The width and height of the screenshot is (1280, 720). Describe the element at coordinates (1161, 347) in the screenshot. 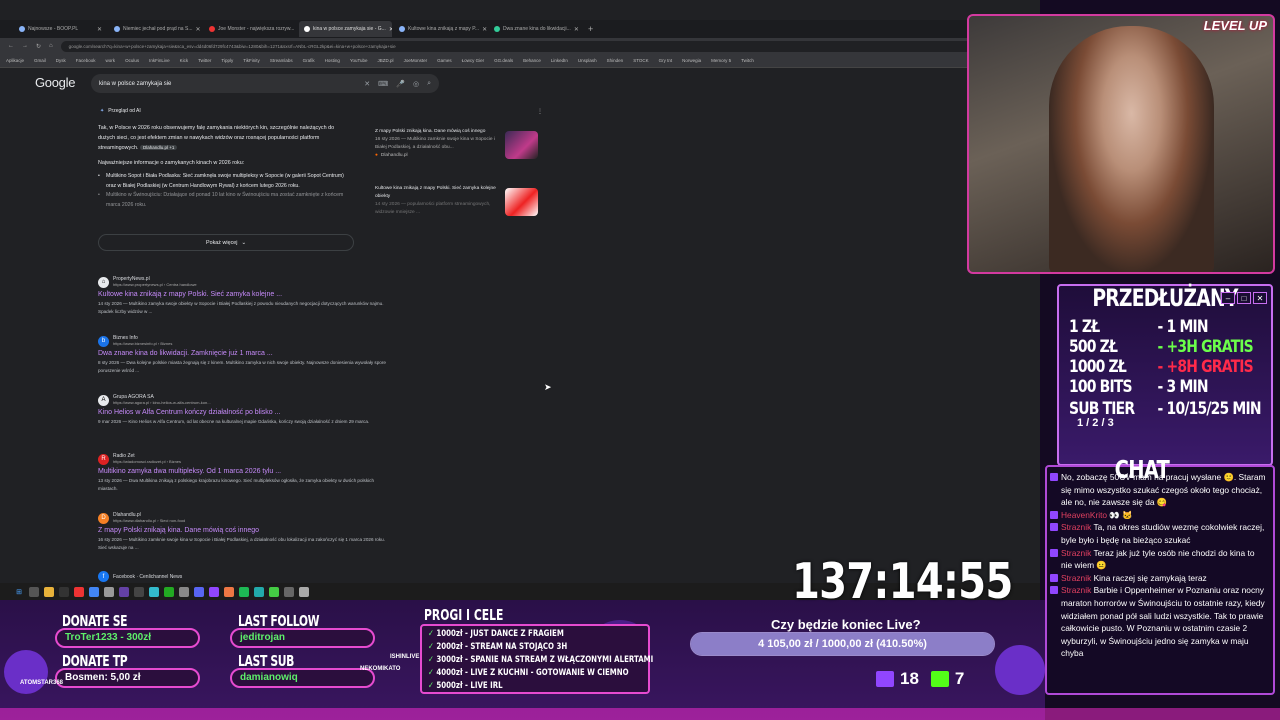

I see `price-row: 500 ZŁ - +3H GRATIS` at that location.